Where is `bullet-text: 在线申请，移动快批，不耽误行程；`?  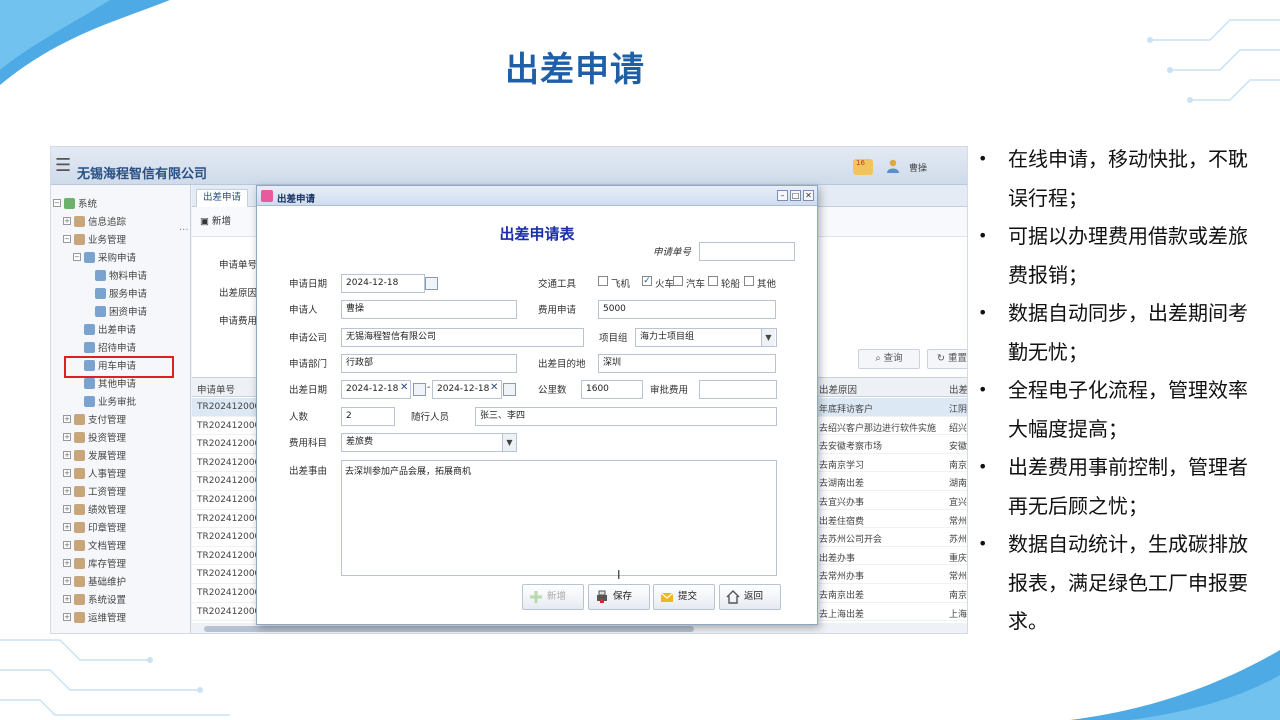 bullet-text: 在线申请，移动快批，不耽误行程； is located at coordinates (1128, 178).